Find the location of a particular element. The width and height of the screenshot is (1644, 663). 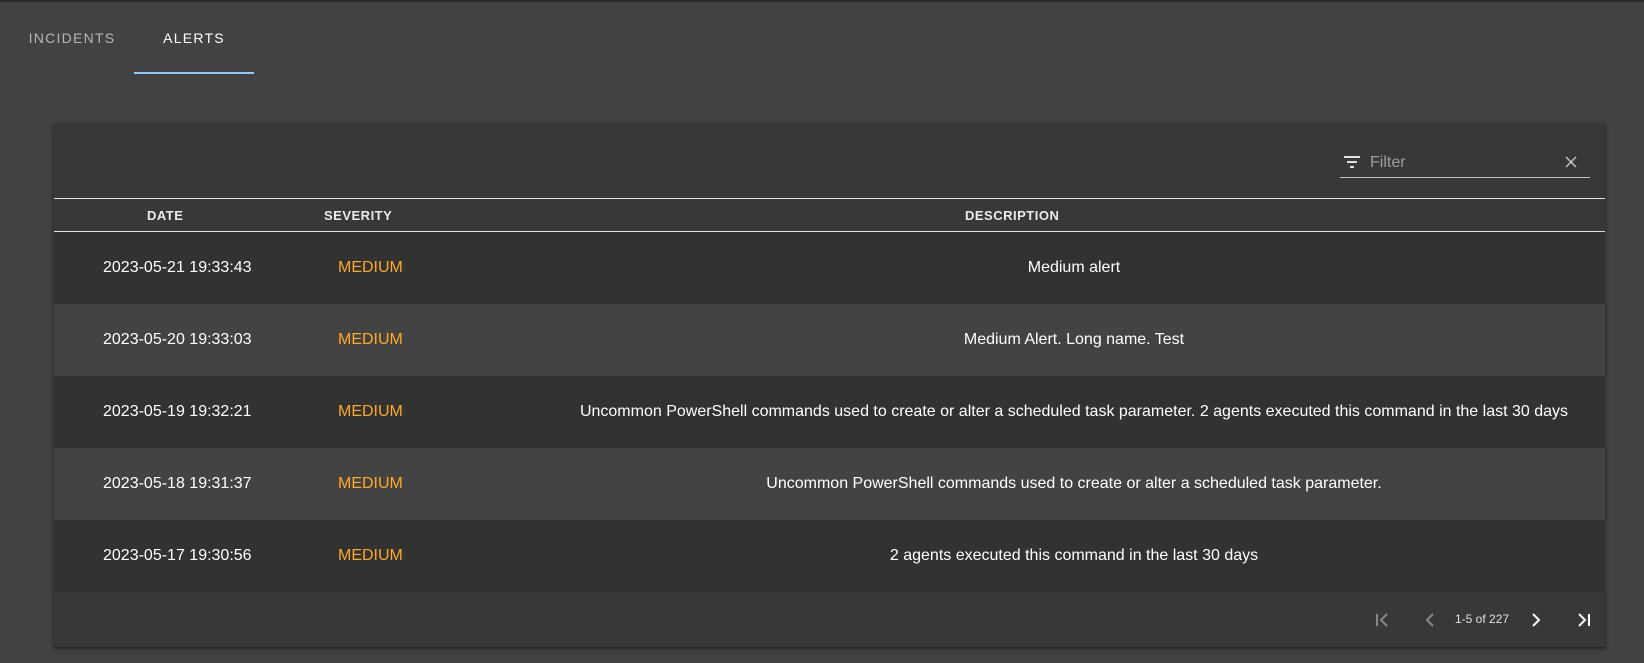

chevron-right-icon is located at coordinates (1536, 620).